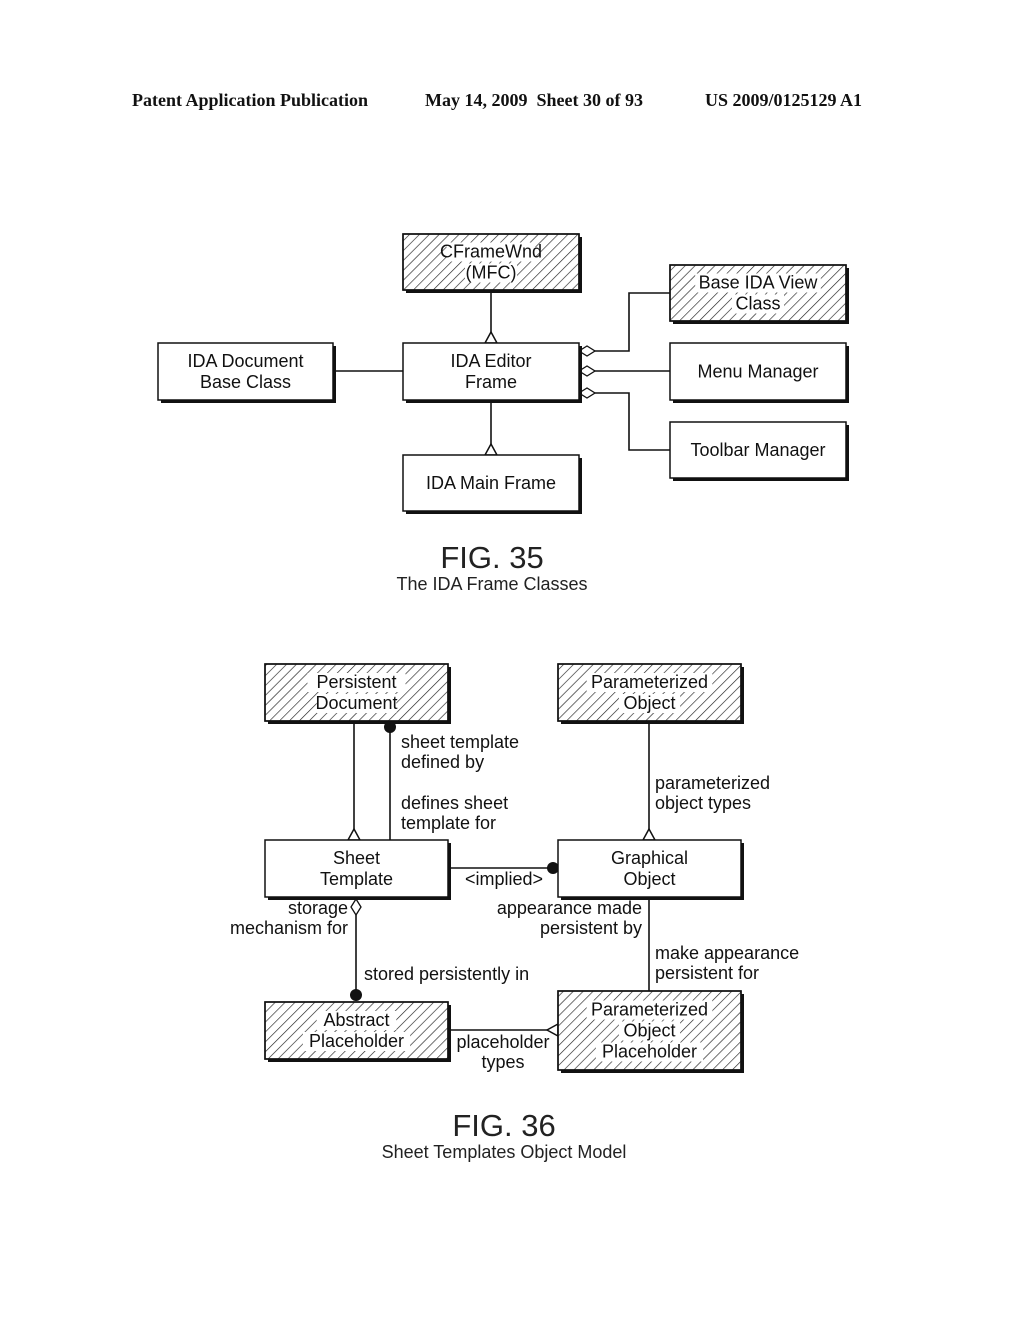 The height and width of the screenshot is (1320, 1024). I want to click on class-name-line: Abstract, so click(356, 1020).